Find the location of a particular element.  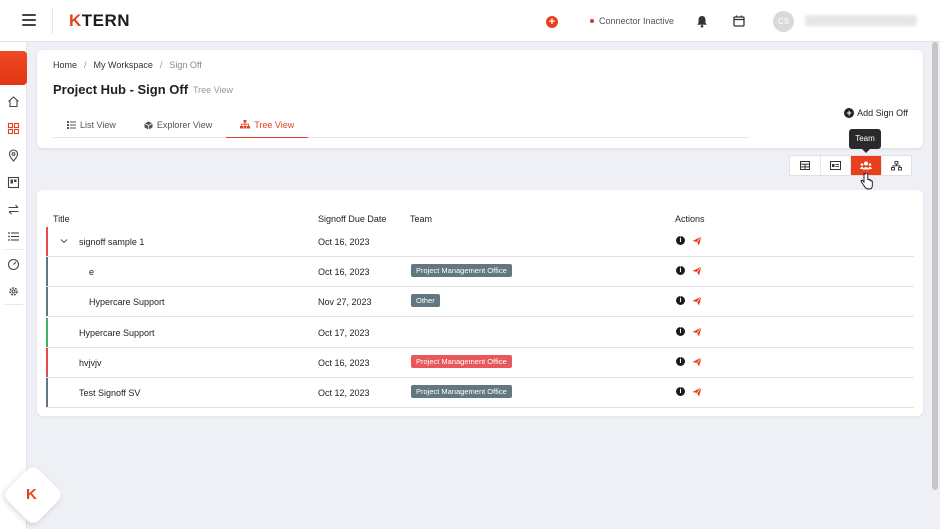

cube-icon is located at coordinates (148, 125).